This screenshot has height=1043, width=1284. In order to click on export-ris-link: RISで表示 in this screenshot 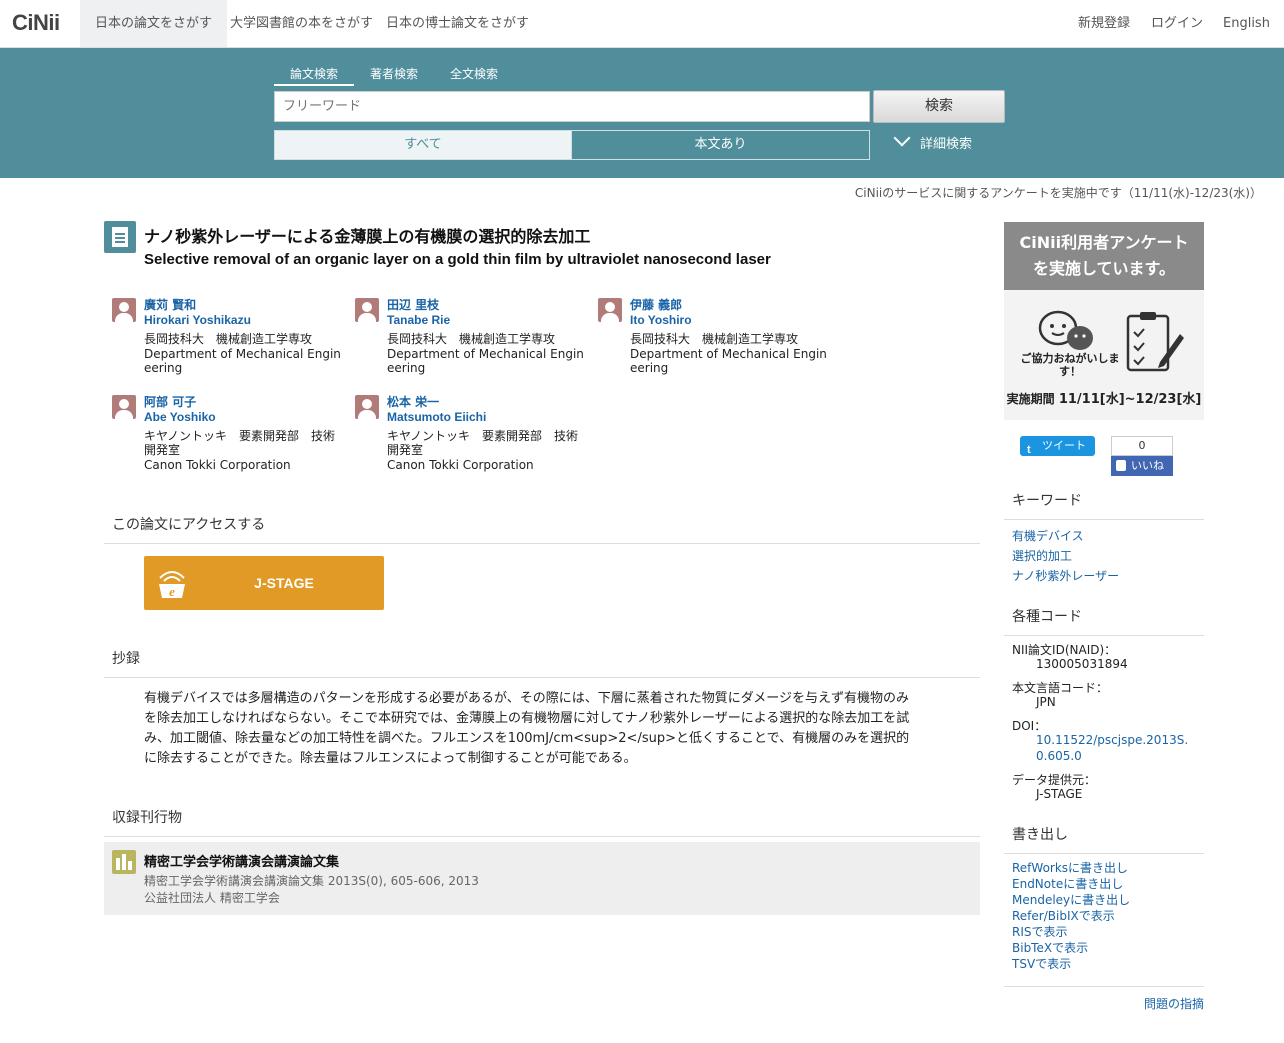, I will do `click(1040, 931)`.